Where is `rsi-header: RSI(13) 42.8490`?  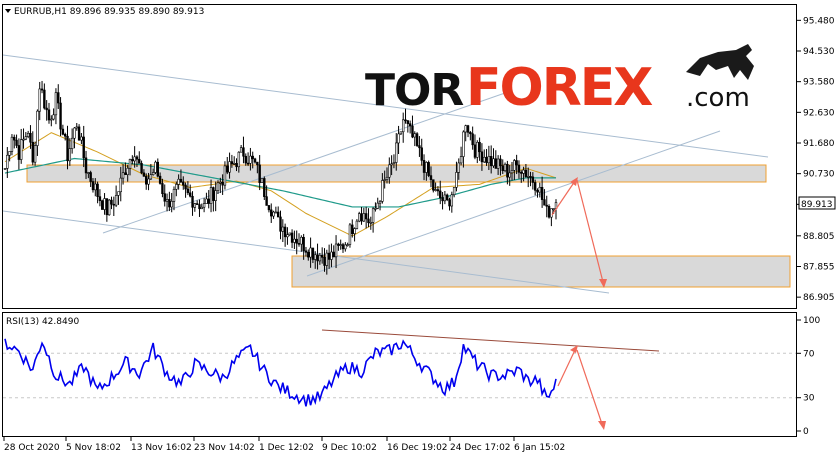
rsi-header: RSI(13) 42.8490 is located at coordinates (42, 322).